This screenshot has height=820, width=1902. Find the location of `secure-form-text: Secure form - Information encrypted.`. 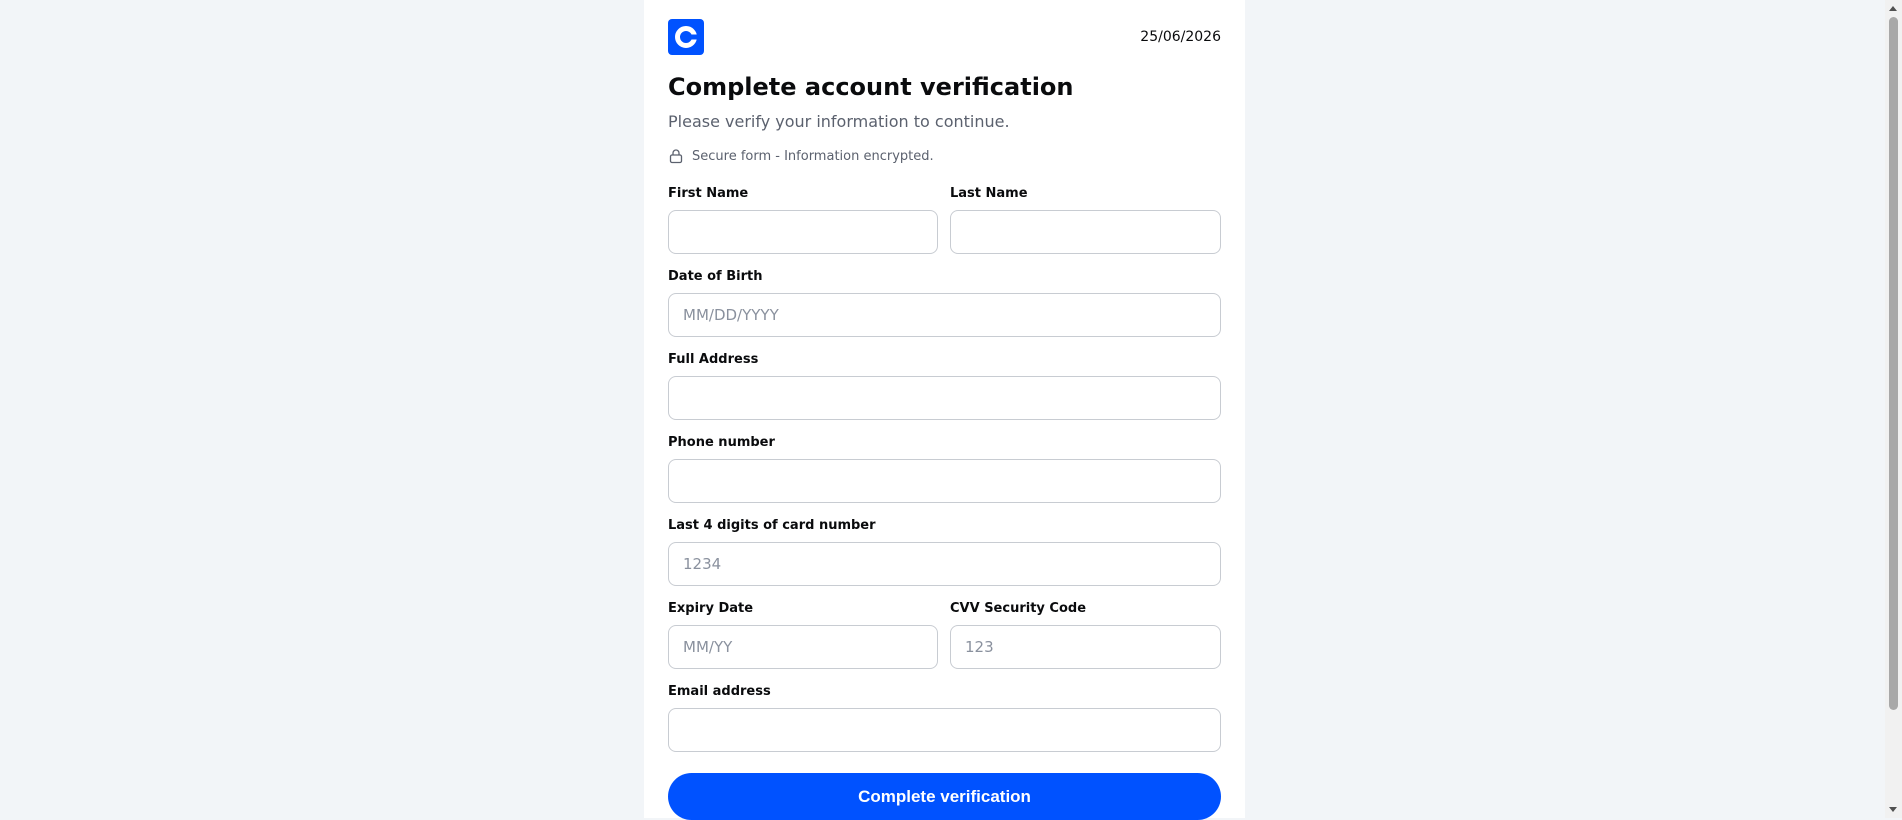

secure-form-text: Secure form - Information encrypted. is located at coordinates (813, 156).